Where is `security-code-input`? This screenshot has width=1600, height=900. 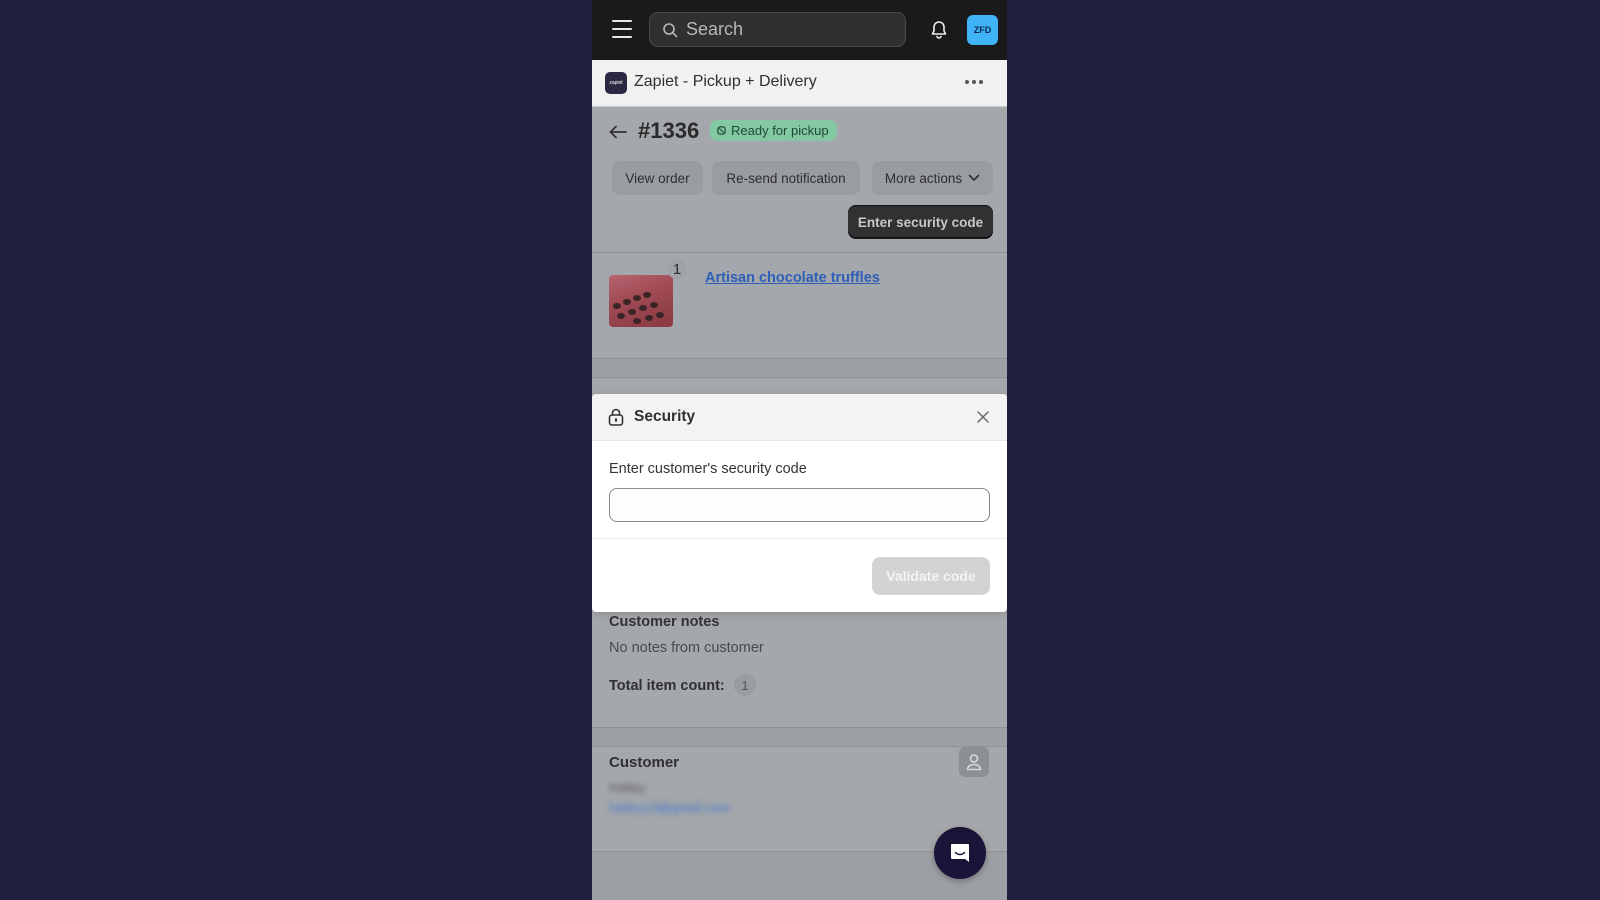
security-code-input is located at coordinates (799, 505).